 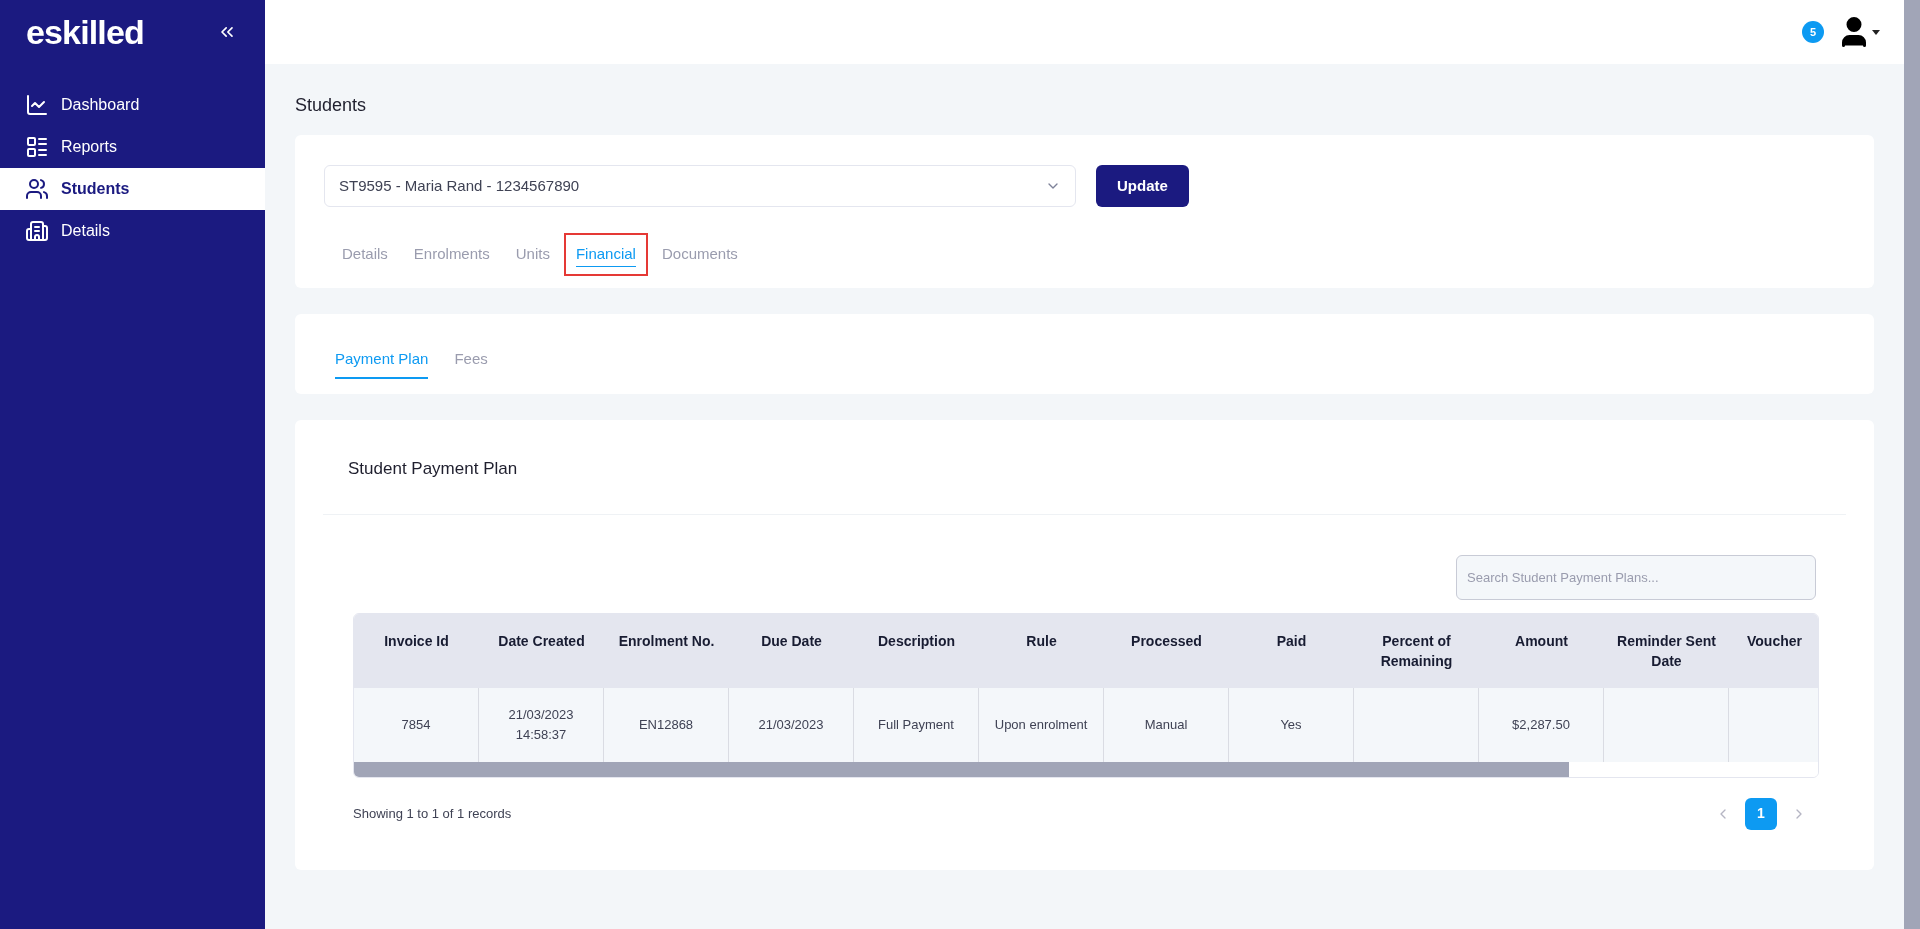 I want to click on sidebar-item: Students, so click(x=132, y=189).